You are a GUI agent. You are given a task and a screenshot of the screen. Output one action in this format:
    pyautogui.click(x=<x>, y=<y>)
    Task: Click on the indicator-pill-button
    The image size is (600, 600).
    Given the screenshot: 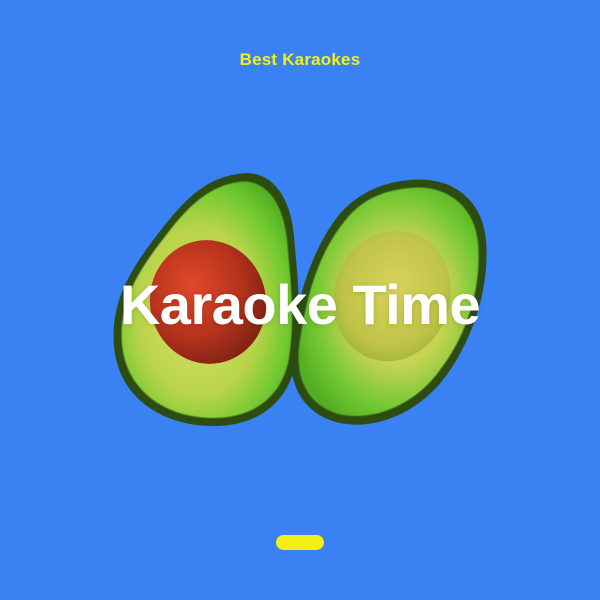 What is the action you would take?
    pyautogui.click(x=300, y=542)
    